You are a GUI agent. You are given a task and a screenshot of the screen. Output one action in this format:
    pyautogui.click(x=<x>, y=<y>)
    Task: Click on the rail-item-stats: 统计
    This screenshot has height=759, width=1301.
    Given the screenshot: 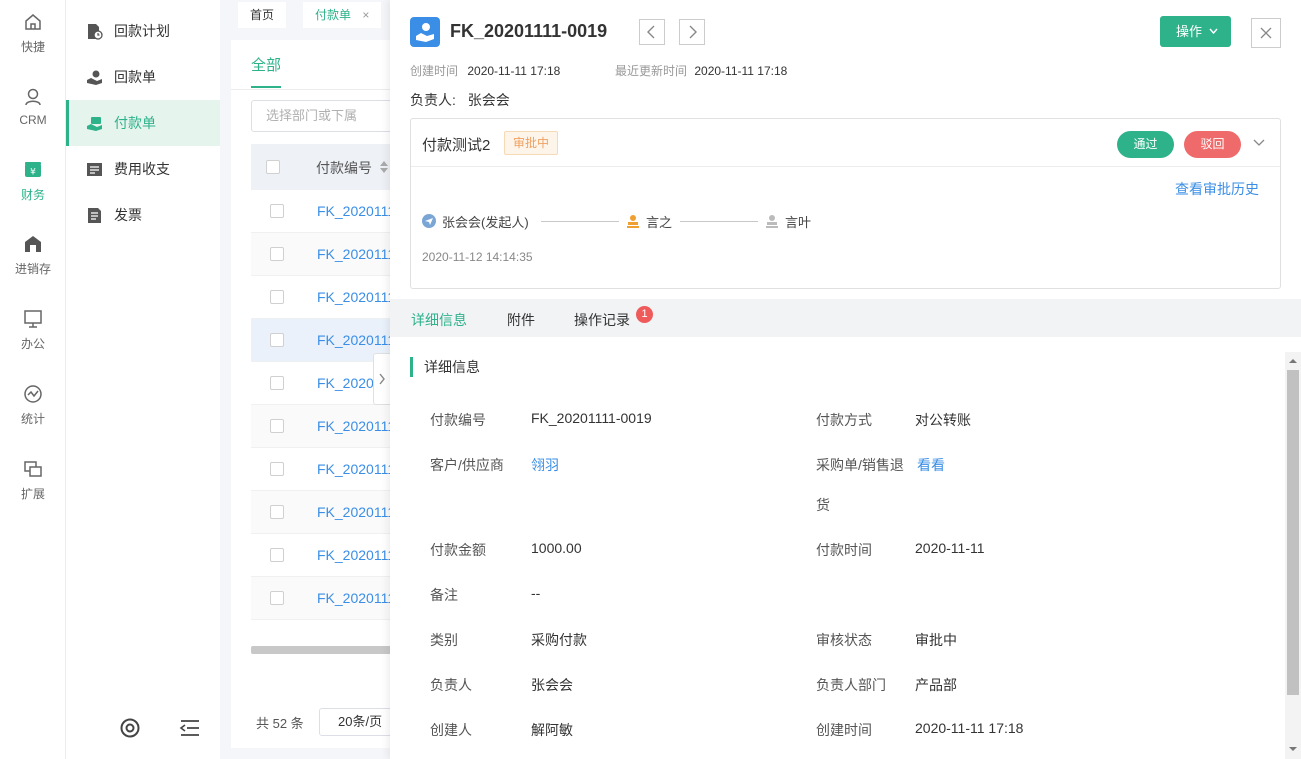 What is the action you would take?
    pyautogui.click(x=33, y=405)
    